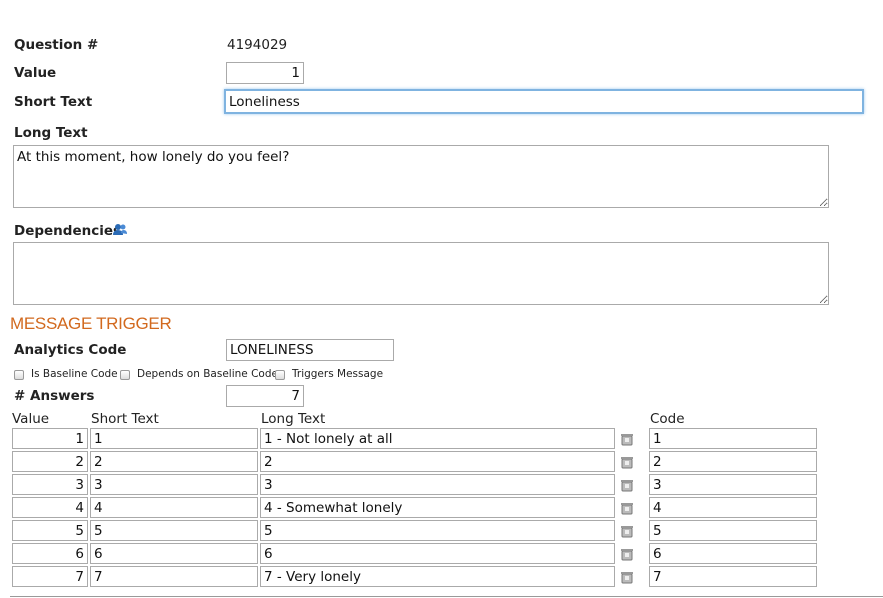  I want to click on triggers-message-label: Triggers Message, so click(338, 374).